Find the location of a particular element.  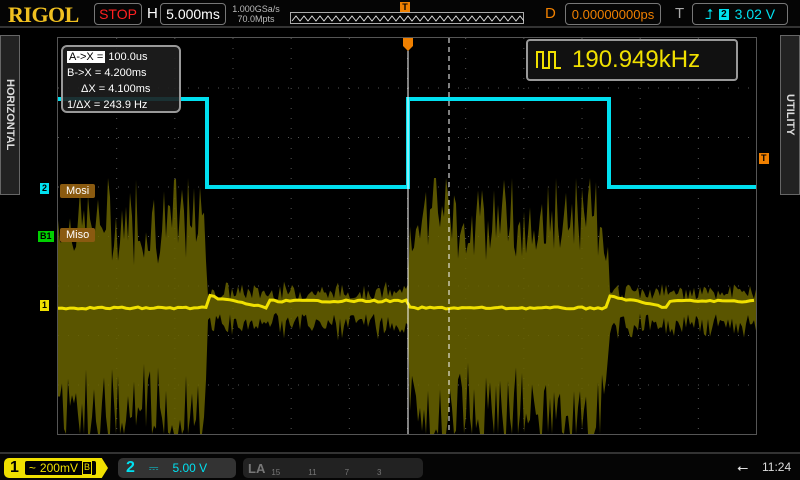

frequency-counter: 190.949kHz is located at coordinates (632, 60).